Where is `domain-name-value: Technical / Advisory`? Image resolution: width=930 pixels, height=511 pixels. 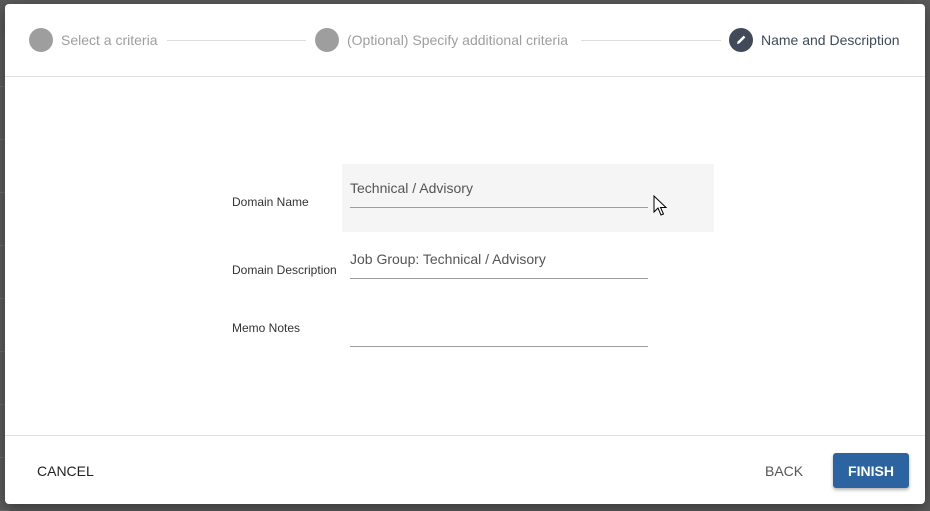 domain-name-value: Technical / Advisory is located at coordinates (411, 188).